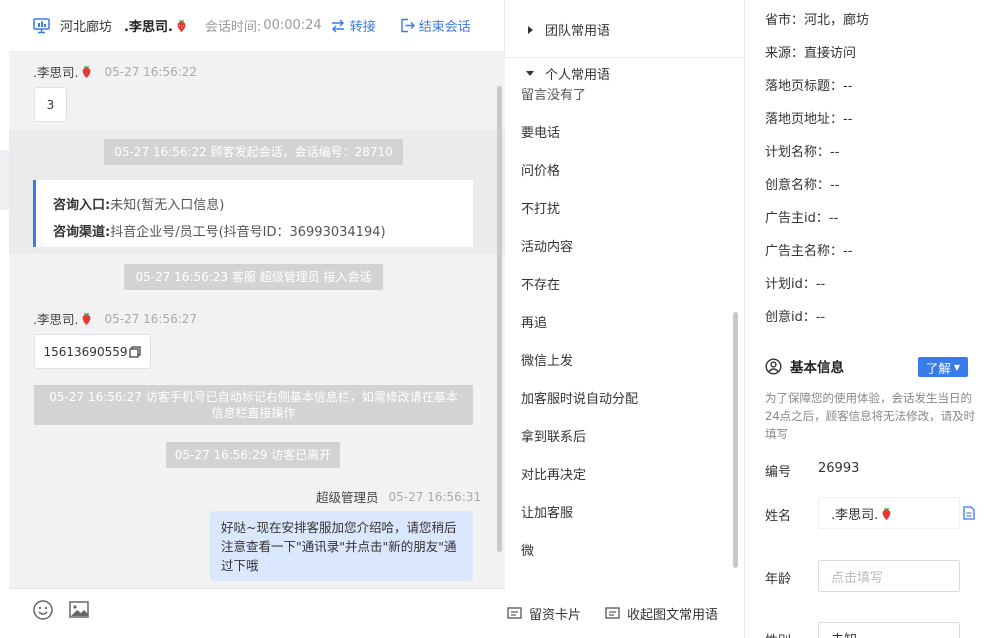  What do you see at coordinates (889, 576) in the screenshot?
I see `age-field: 点击填写` at bounding box center [889, 576].